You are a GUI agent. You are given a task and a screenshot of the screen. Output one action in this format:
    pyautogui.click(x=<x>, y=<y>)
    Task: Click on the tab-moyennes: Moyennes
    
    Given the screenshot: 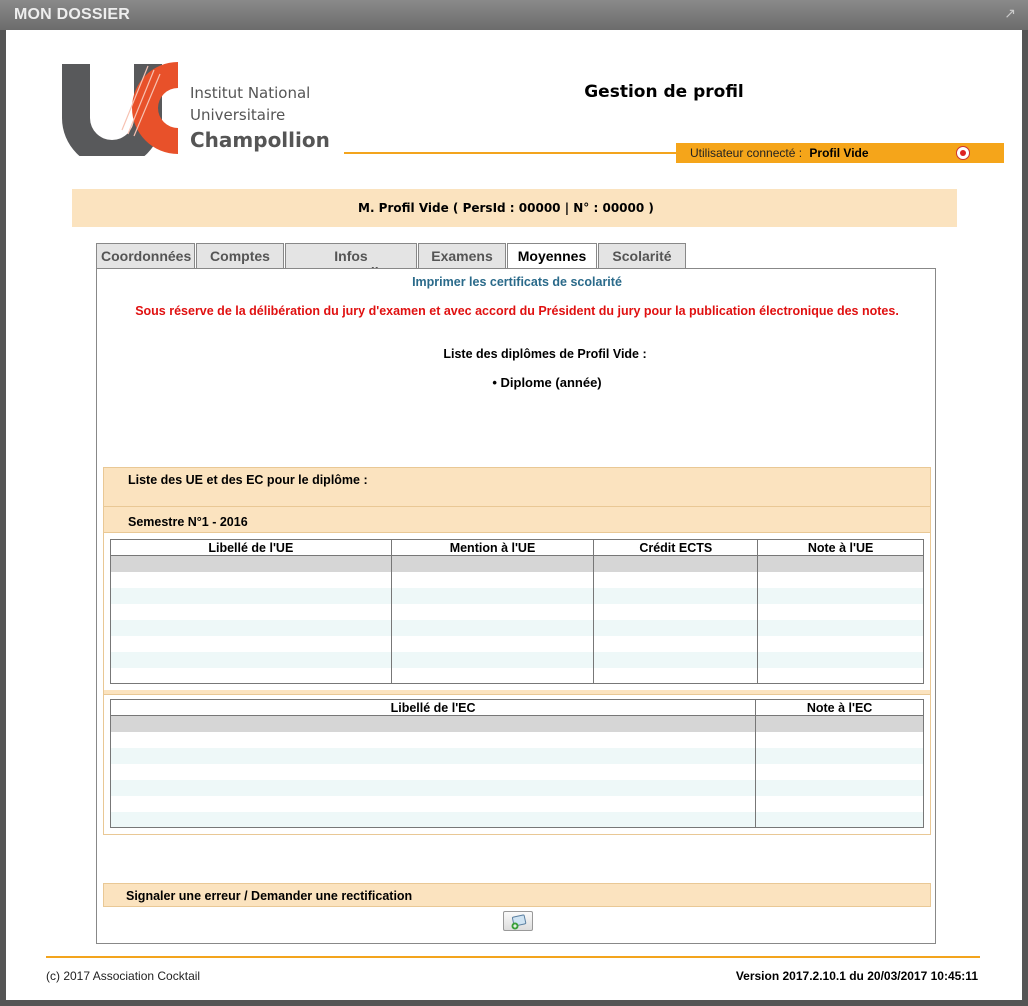 What is the action you would take?
    pyautogui.click(x=552, y=256)
    